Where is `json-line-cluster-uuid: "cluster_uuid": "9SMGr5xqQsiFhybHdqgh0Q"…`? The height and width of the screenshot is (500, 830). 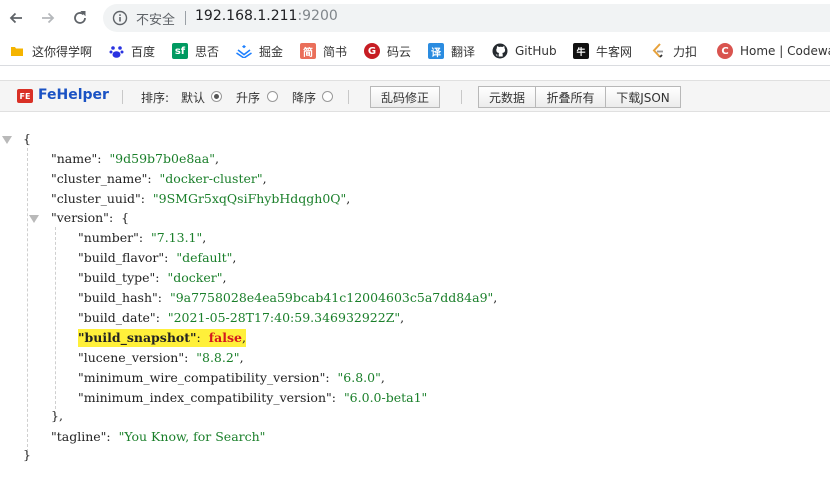 json-line-cluster-uuid: "cluster_uuid": "9SMGr5xqQsiFhybHdqgh0Q"… is located at coordinates (201, 198).